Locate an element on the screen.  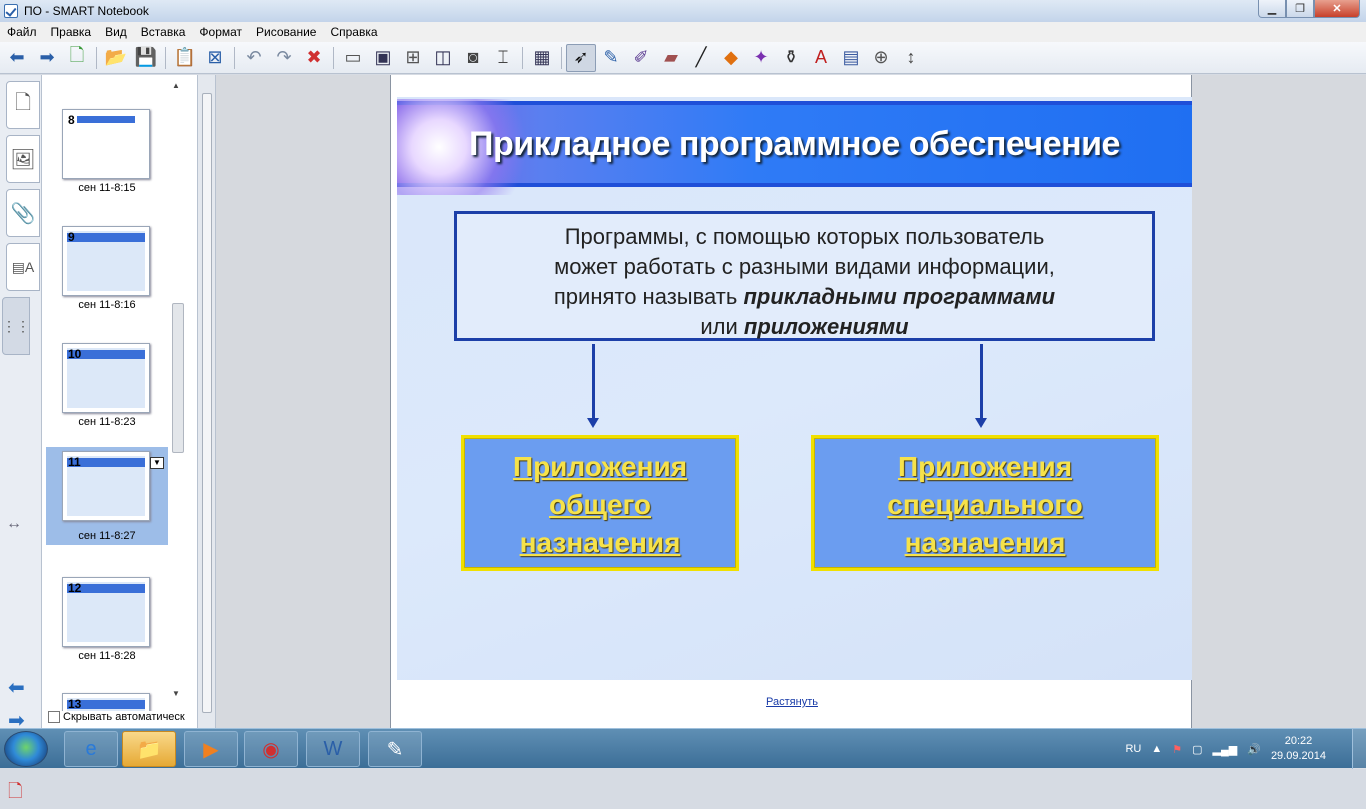
system-tray: RU ▲ ⚑ ▢ ▂▄▆ 🔊 20:22 29.09.2014 is located at coordinates (1225, 749).